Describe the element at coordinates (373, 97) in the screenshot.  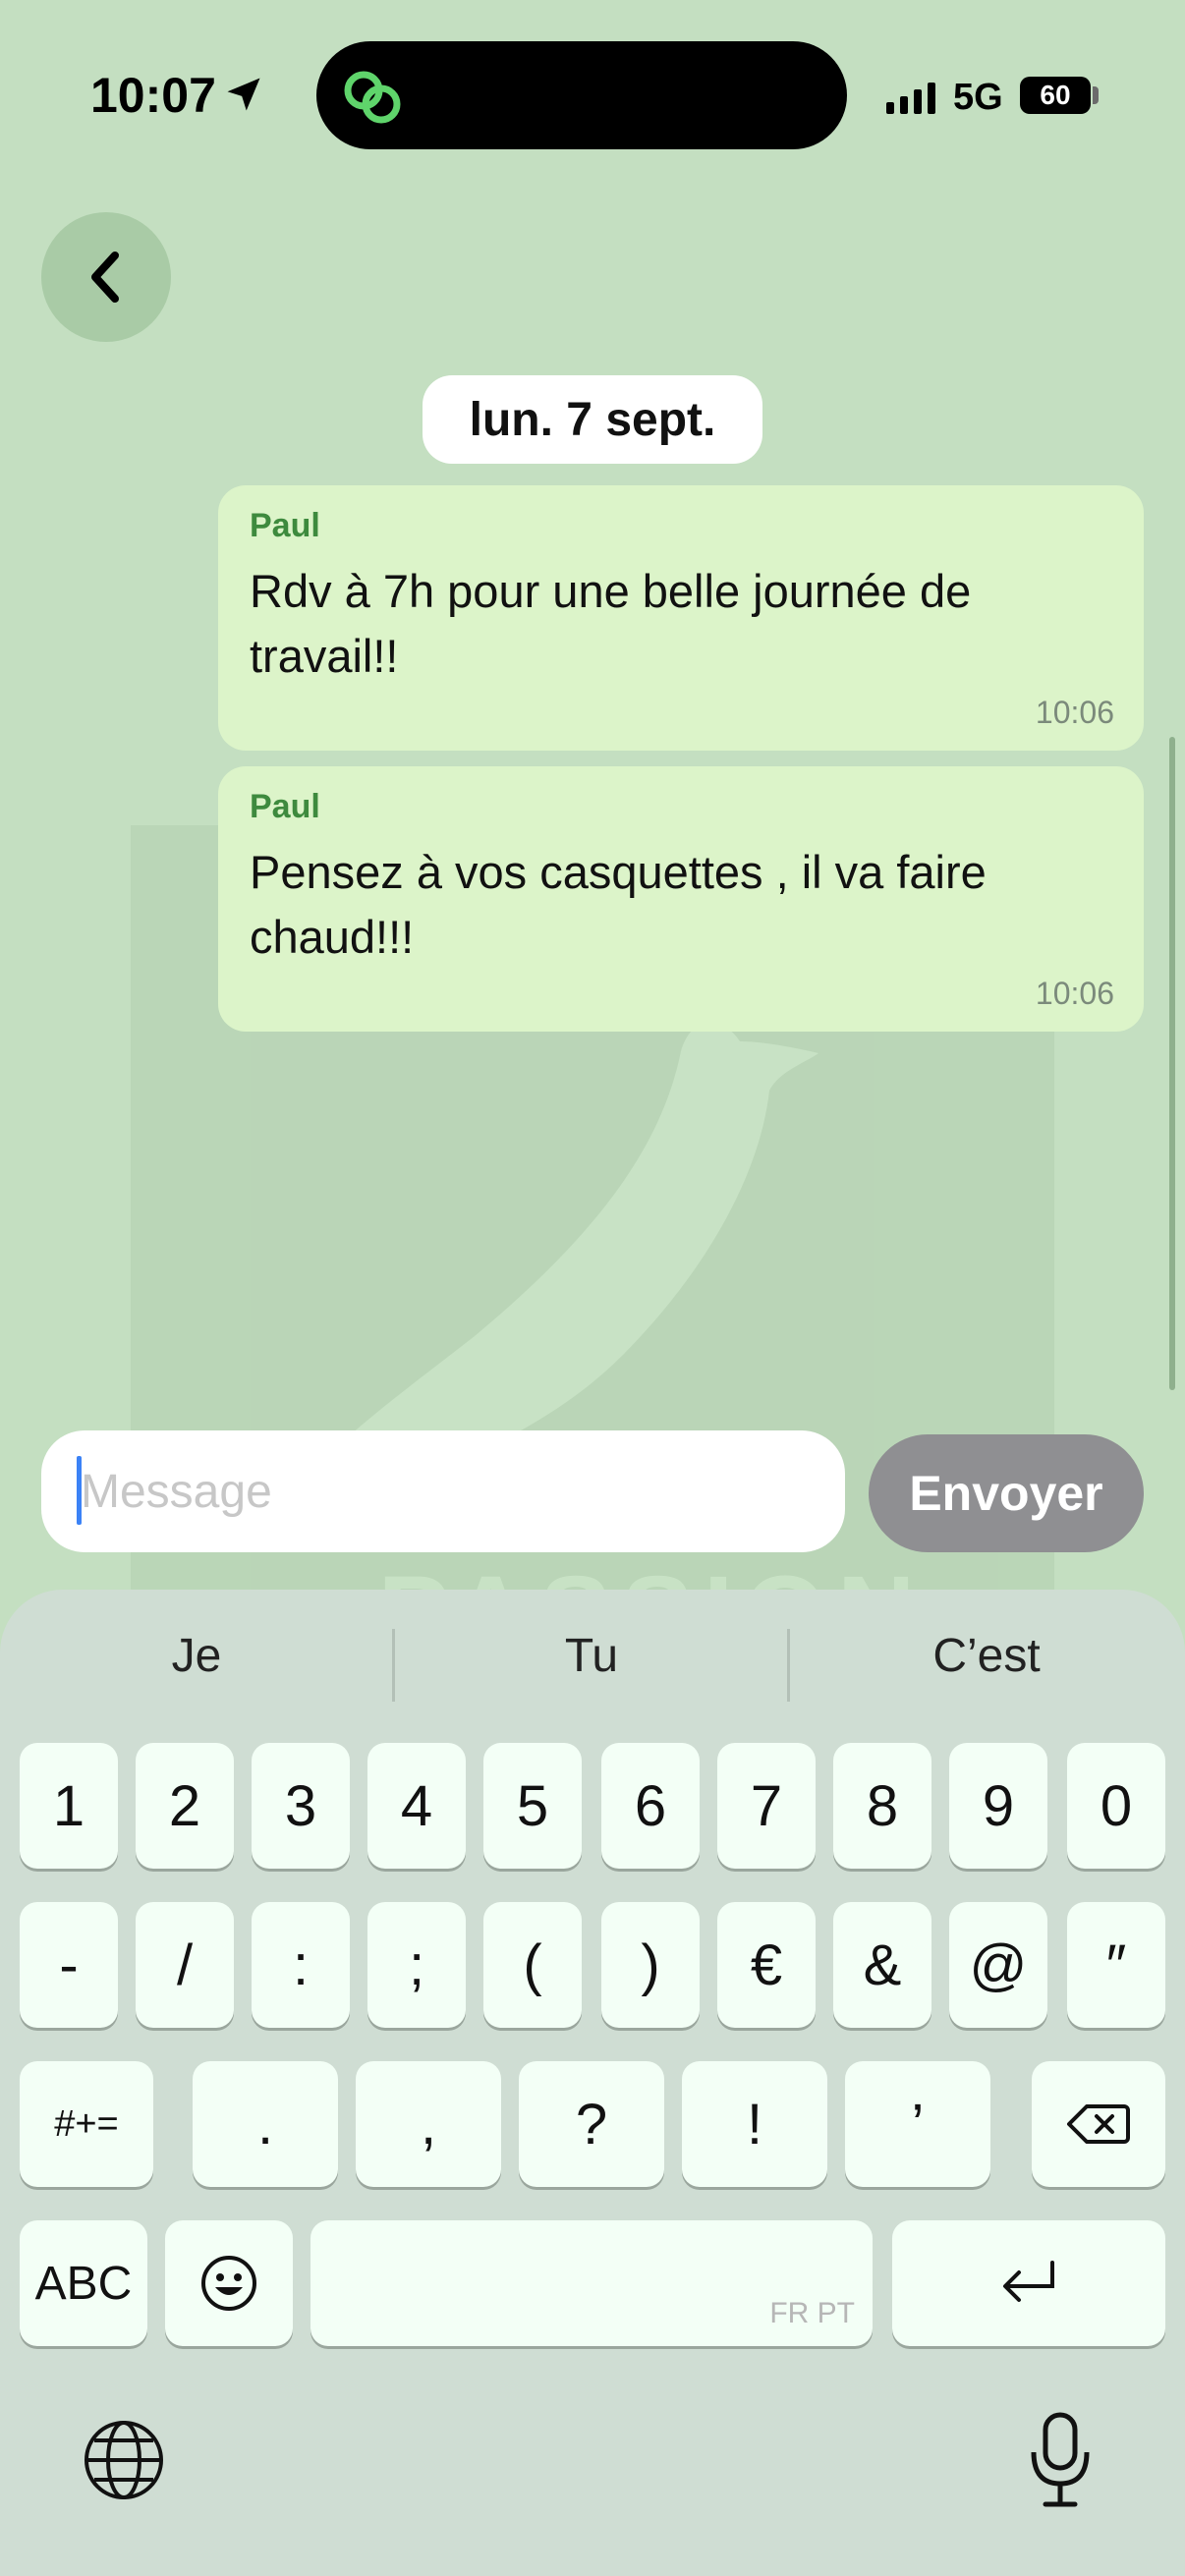
I see `link-app-icon` at that location.